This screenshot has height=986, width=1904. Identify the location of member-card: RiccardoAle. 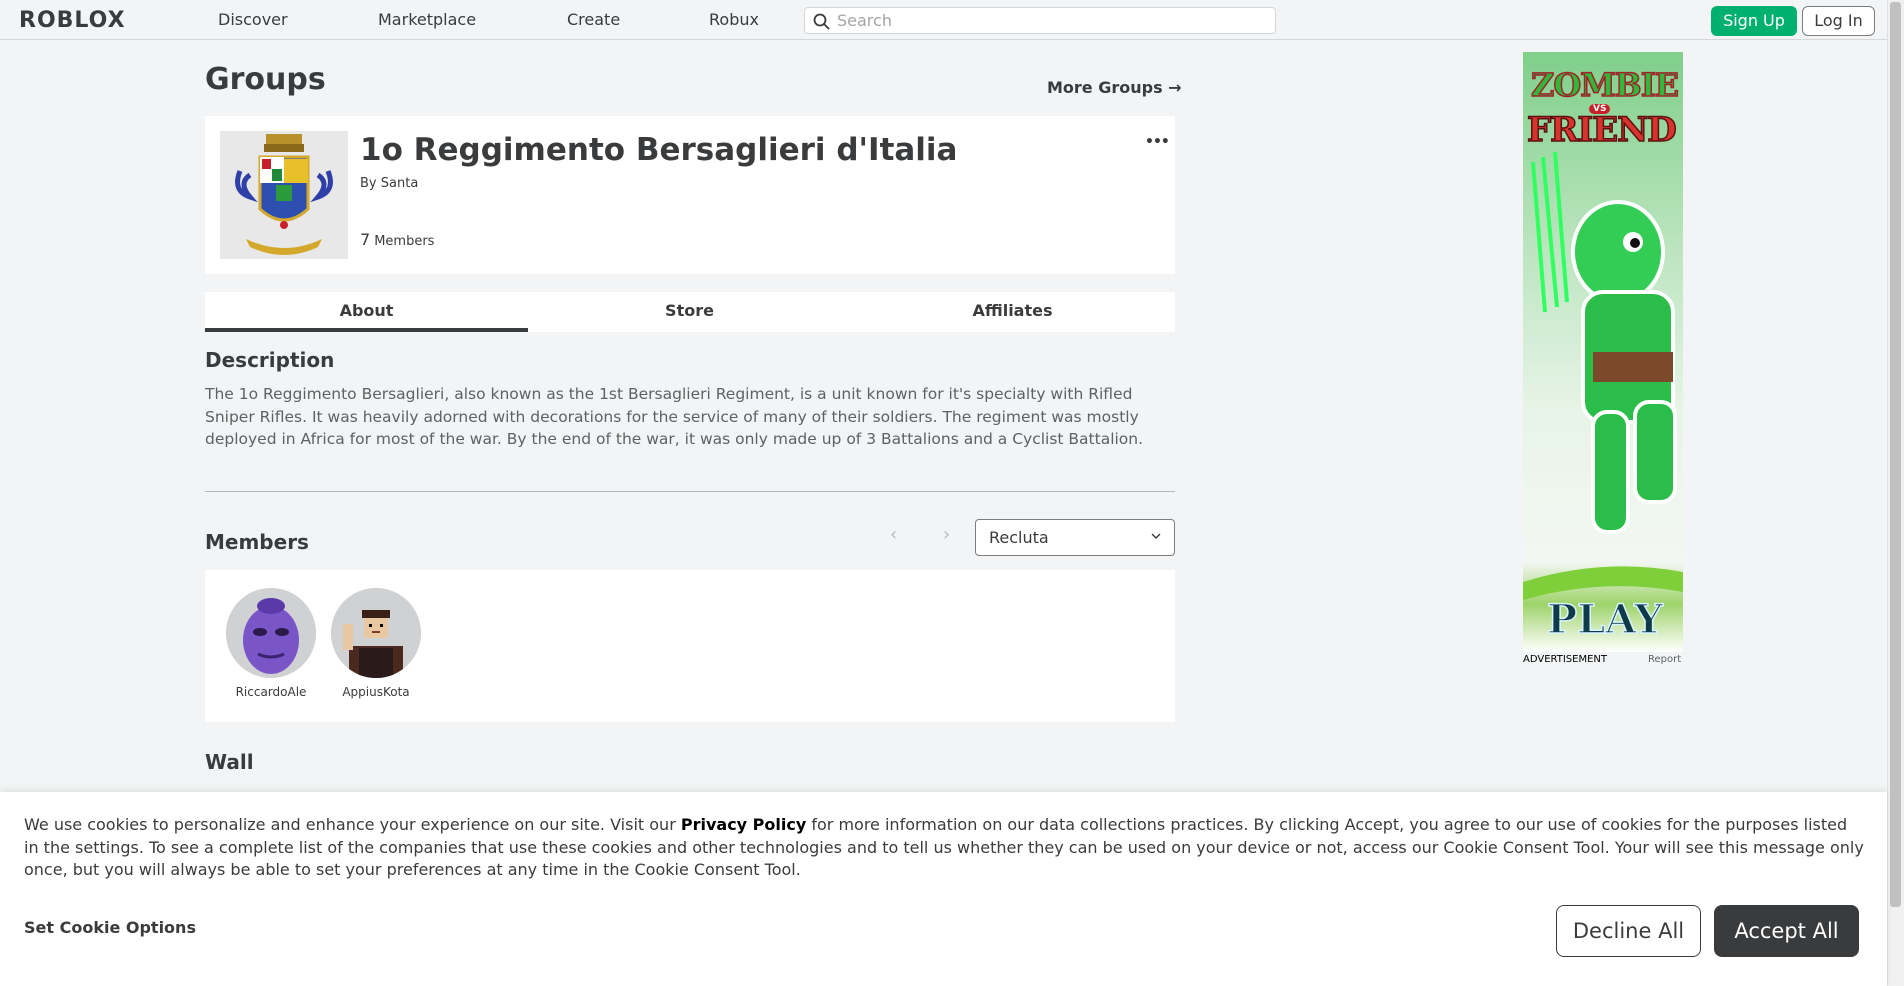
(271, 643).